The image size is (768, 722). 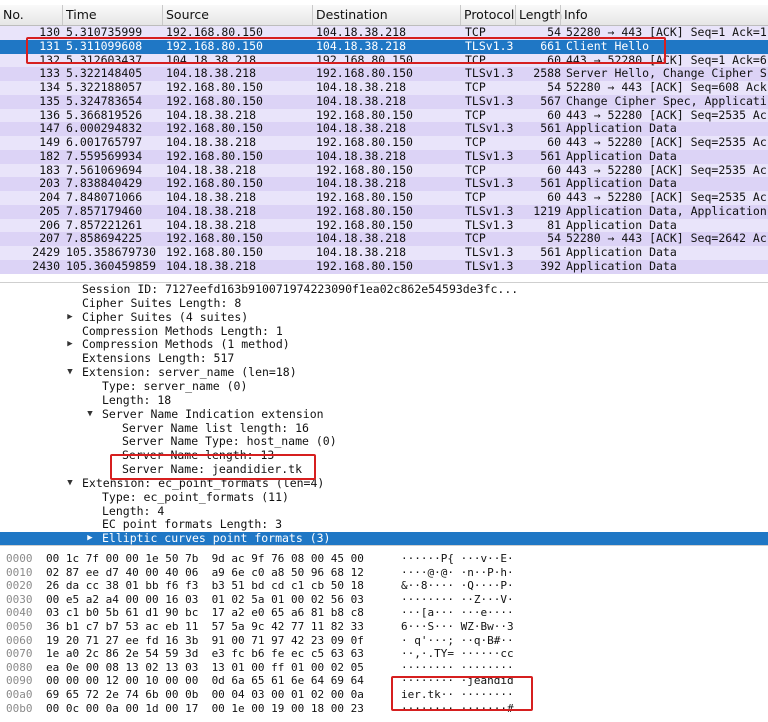 What do you see at coordinates (49, 211) in the screenshot?
I see `cell-no: 205` at bounding box center [49, 211].